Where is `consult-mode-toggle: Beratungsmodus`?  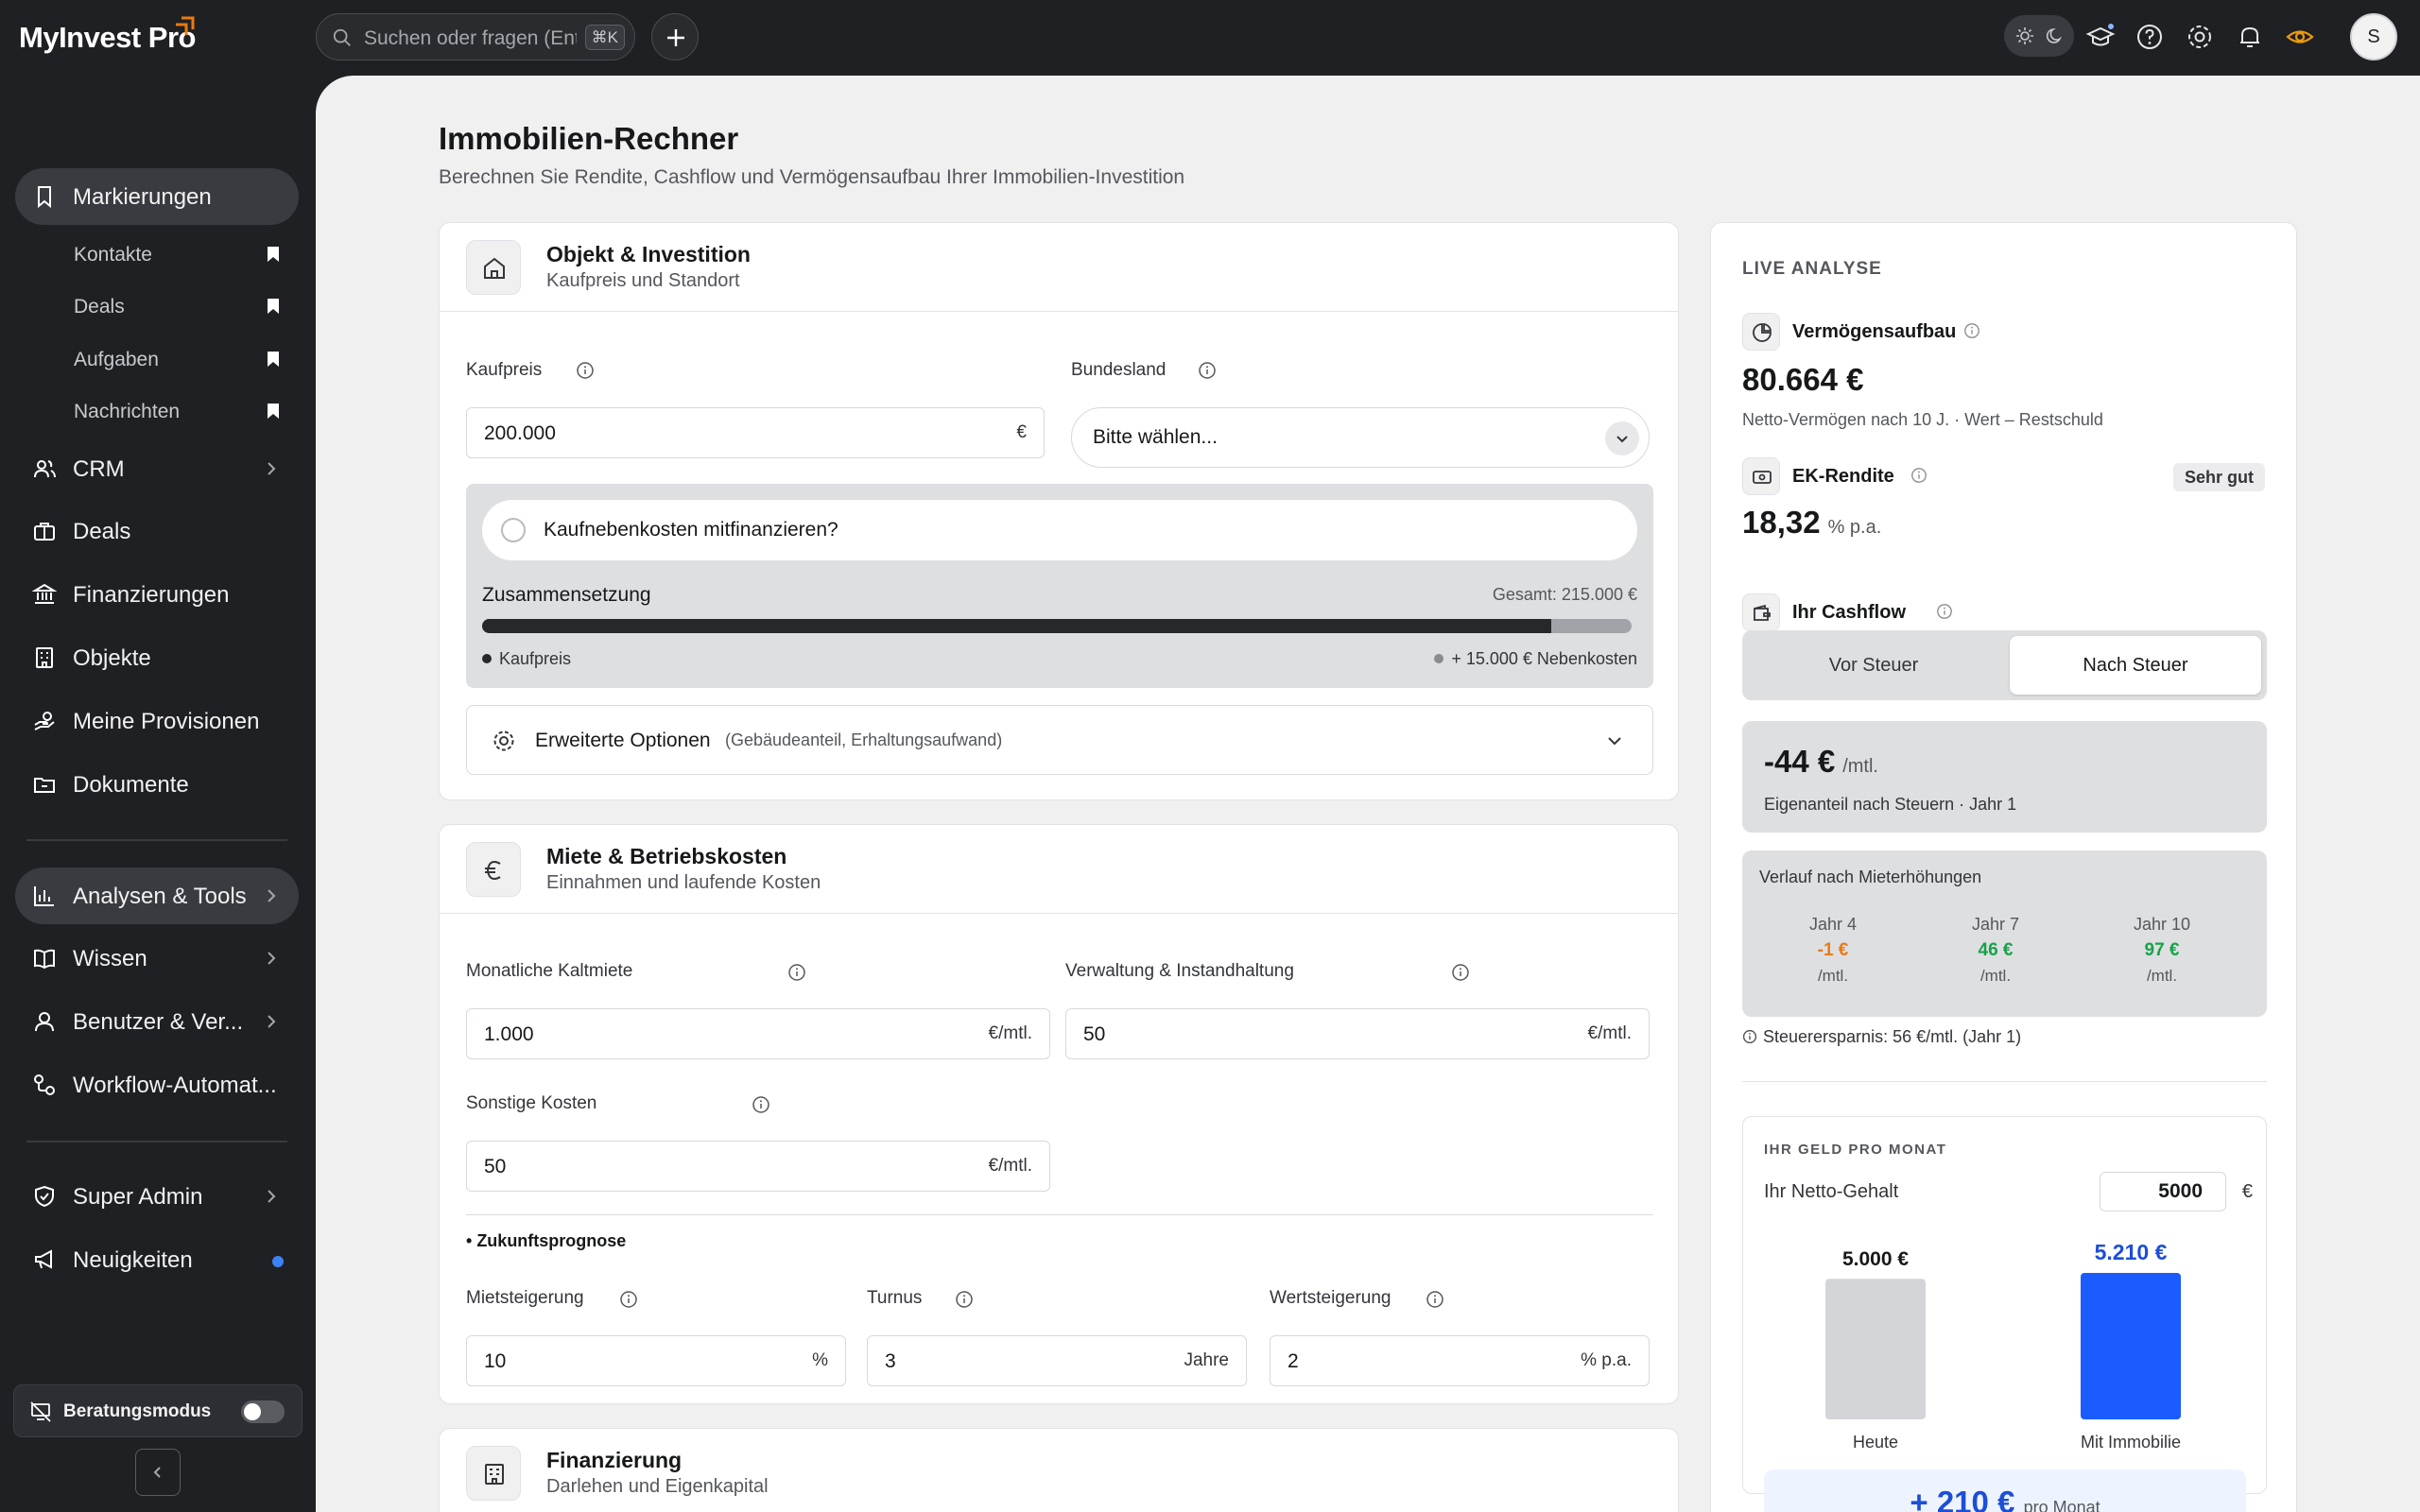
consult-mode-toggle: Beratungsmodus is located at coordinates (157, 1410).